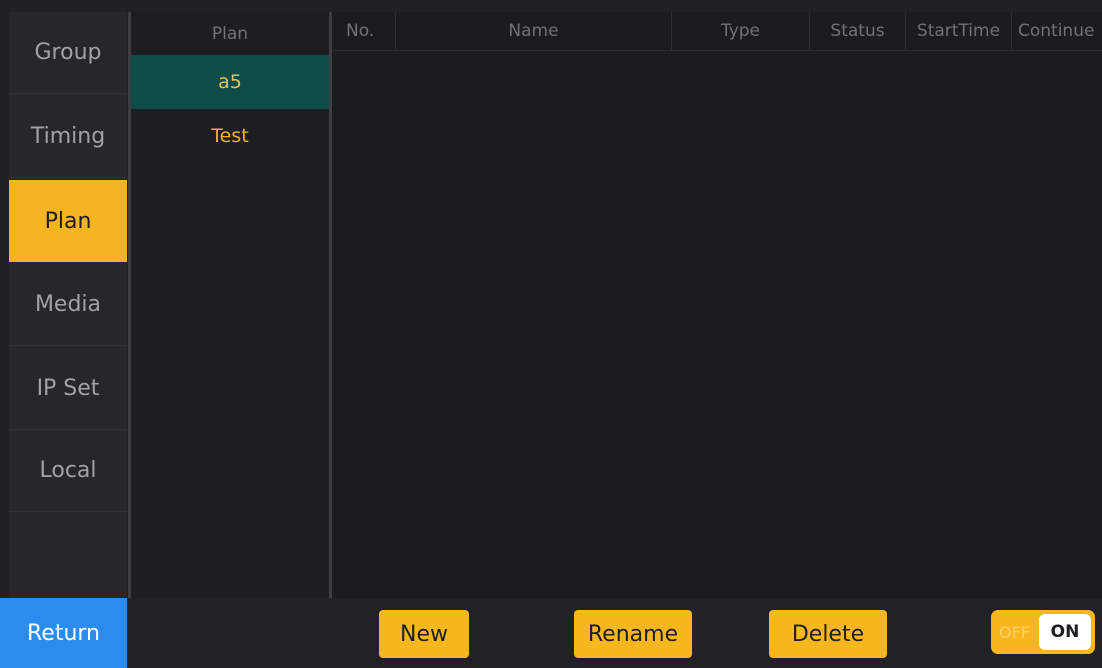 This screenshot has width=1102, height=668. I want to click on nav-item-label: Local, so click(68, 470).